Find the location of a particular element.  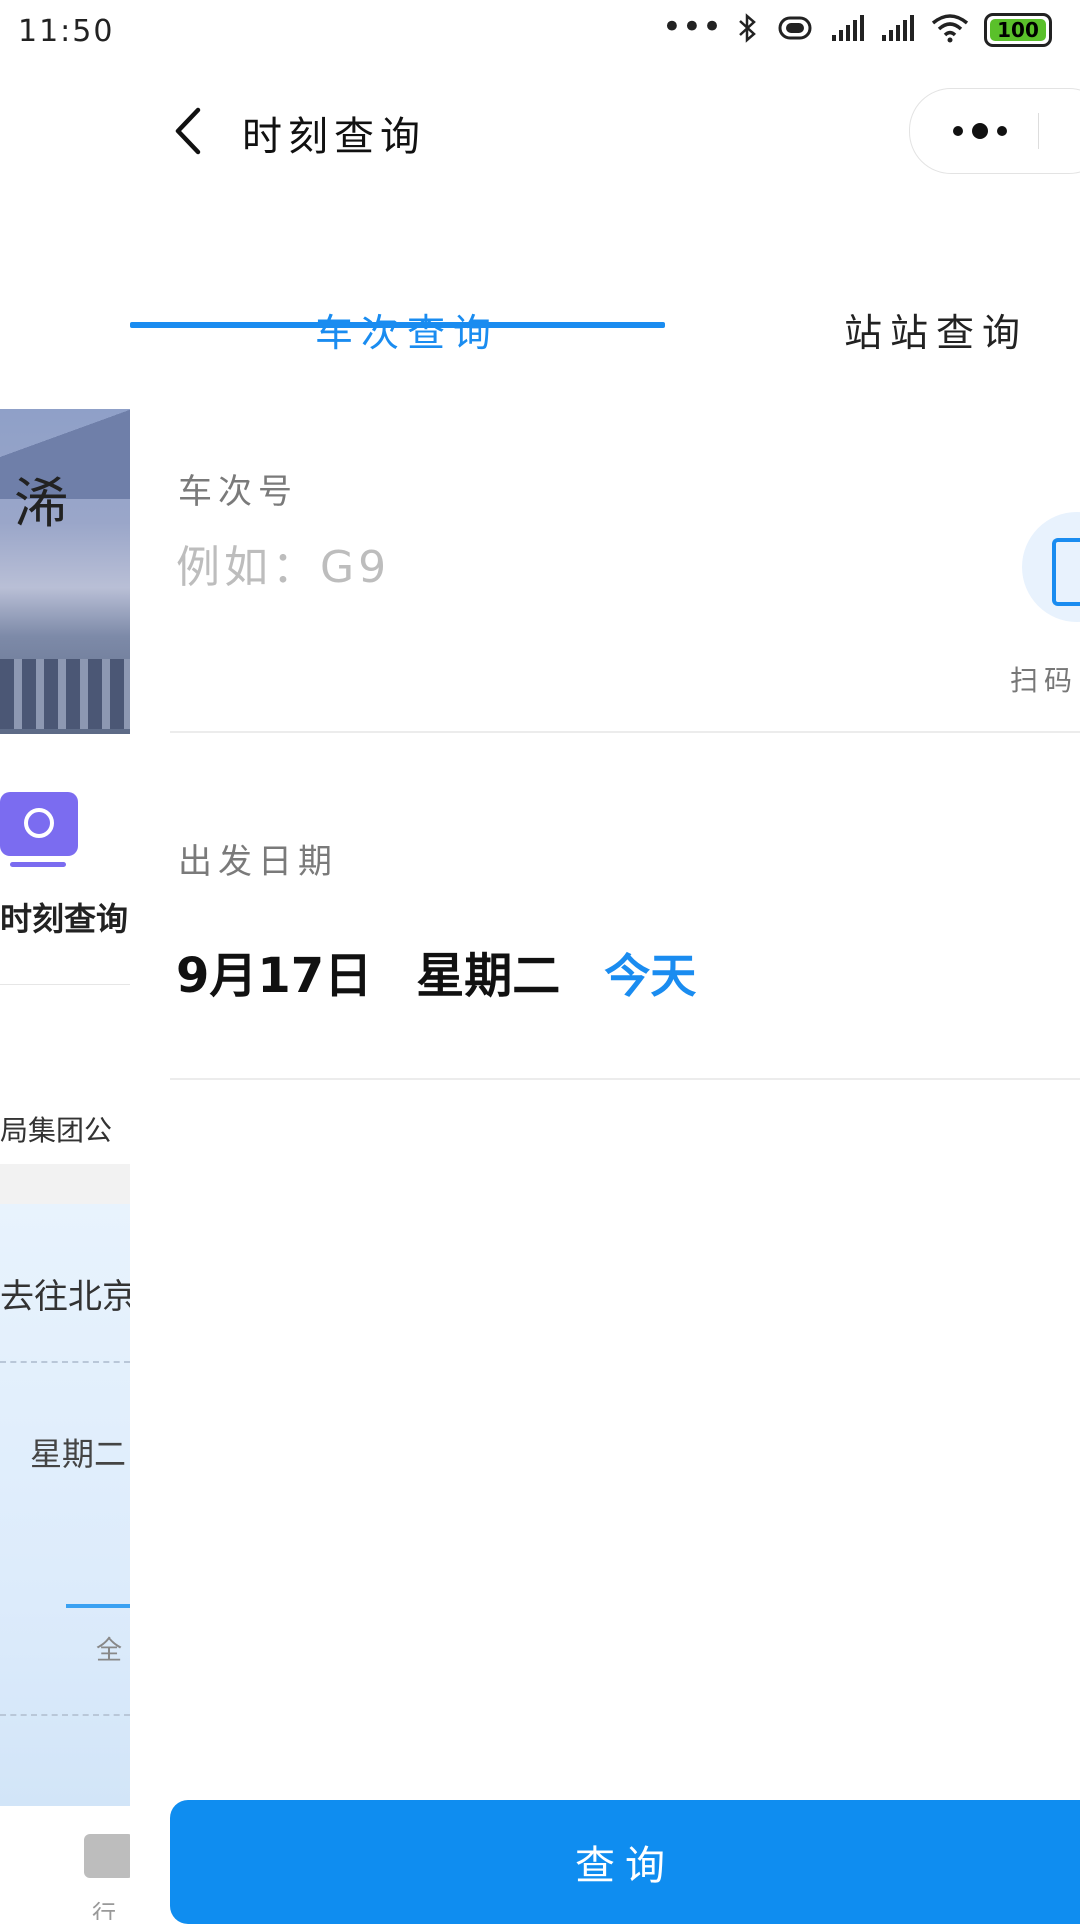

departure-date-value: 9月17日 is located at coordinates (274, 976).